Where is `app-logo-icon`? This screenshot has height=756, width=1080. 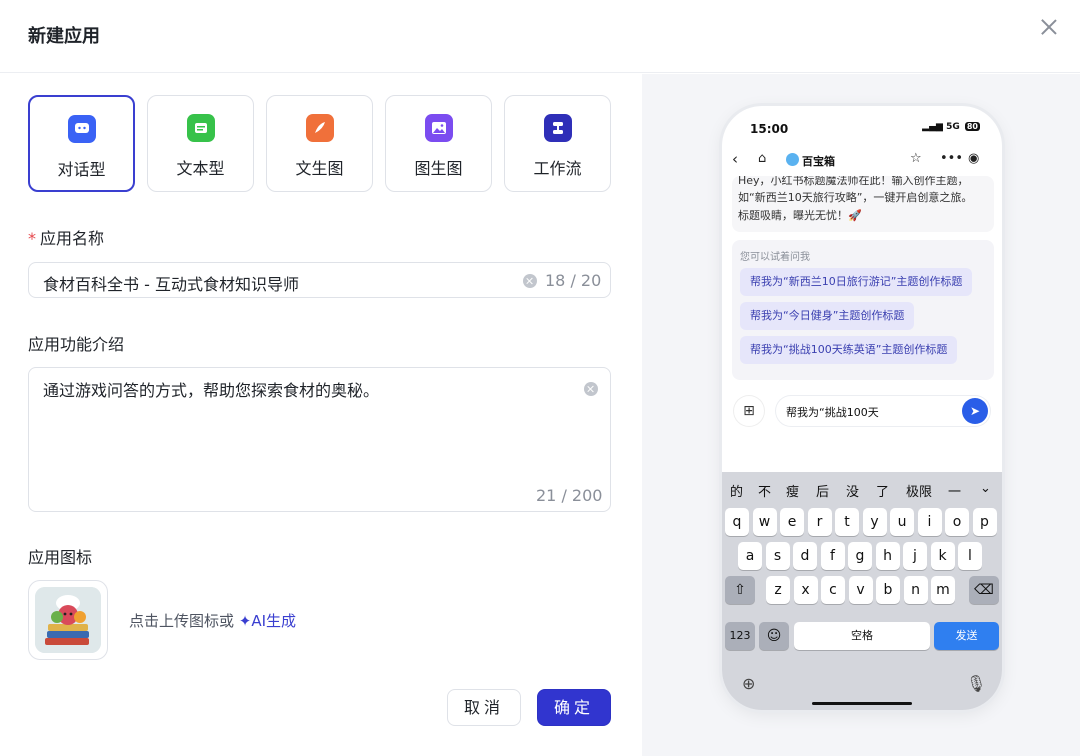
app-logo-icon is located at coordinates (792, 159).